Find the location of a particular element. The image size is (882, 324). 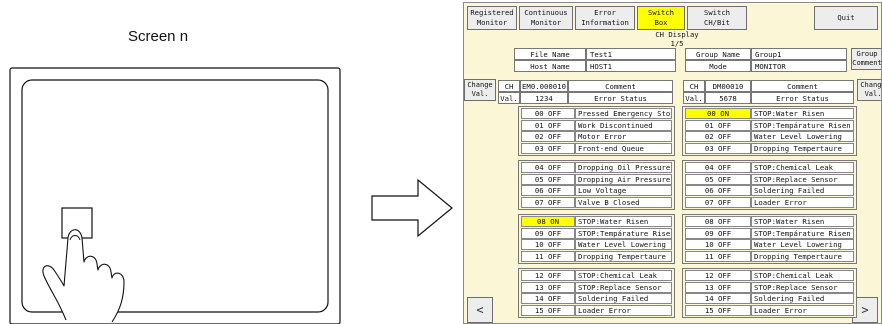

right-bit-comment: Water Level Lowering is located at coordinates (802, 136).